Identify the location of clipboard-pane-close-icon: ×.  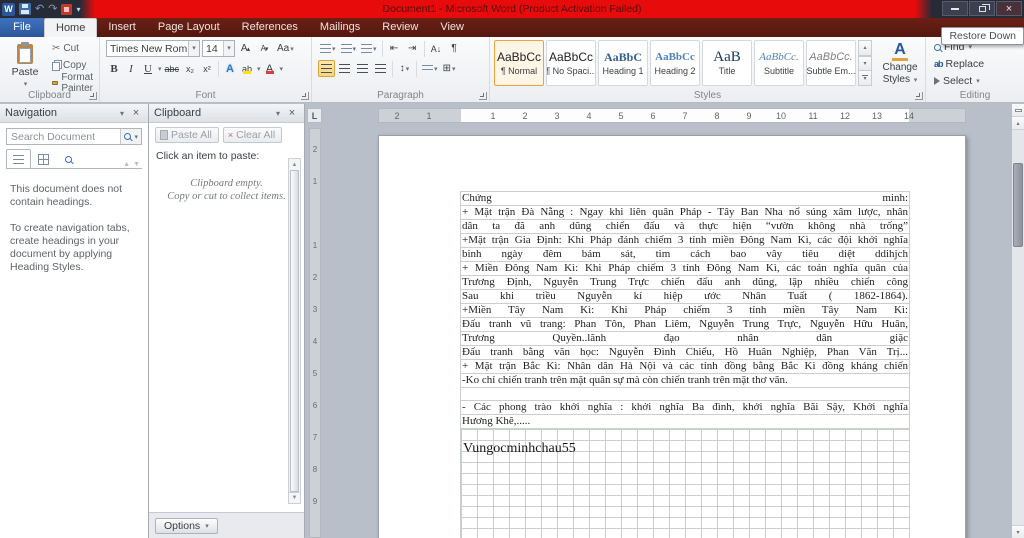
(292, 113).